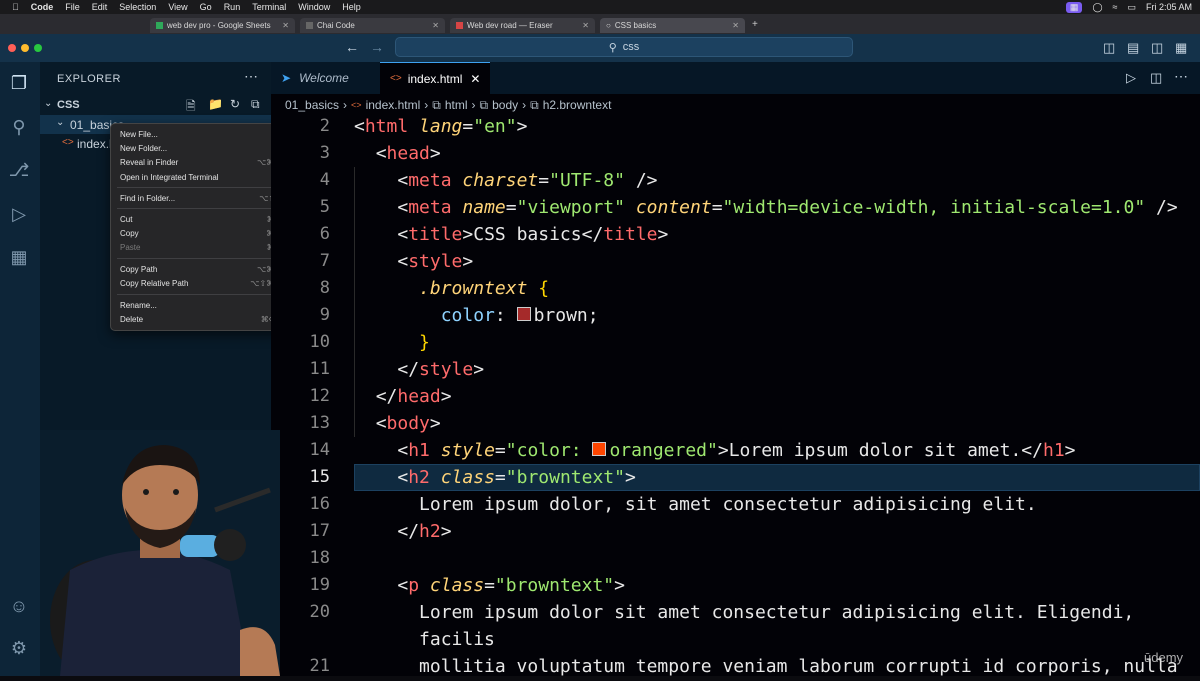 This screenshot has height=681, width=1200. Describe the element at coordinates (351, 7) in the screenshot. I see `menu-help: Help` at that location.